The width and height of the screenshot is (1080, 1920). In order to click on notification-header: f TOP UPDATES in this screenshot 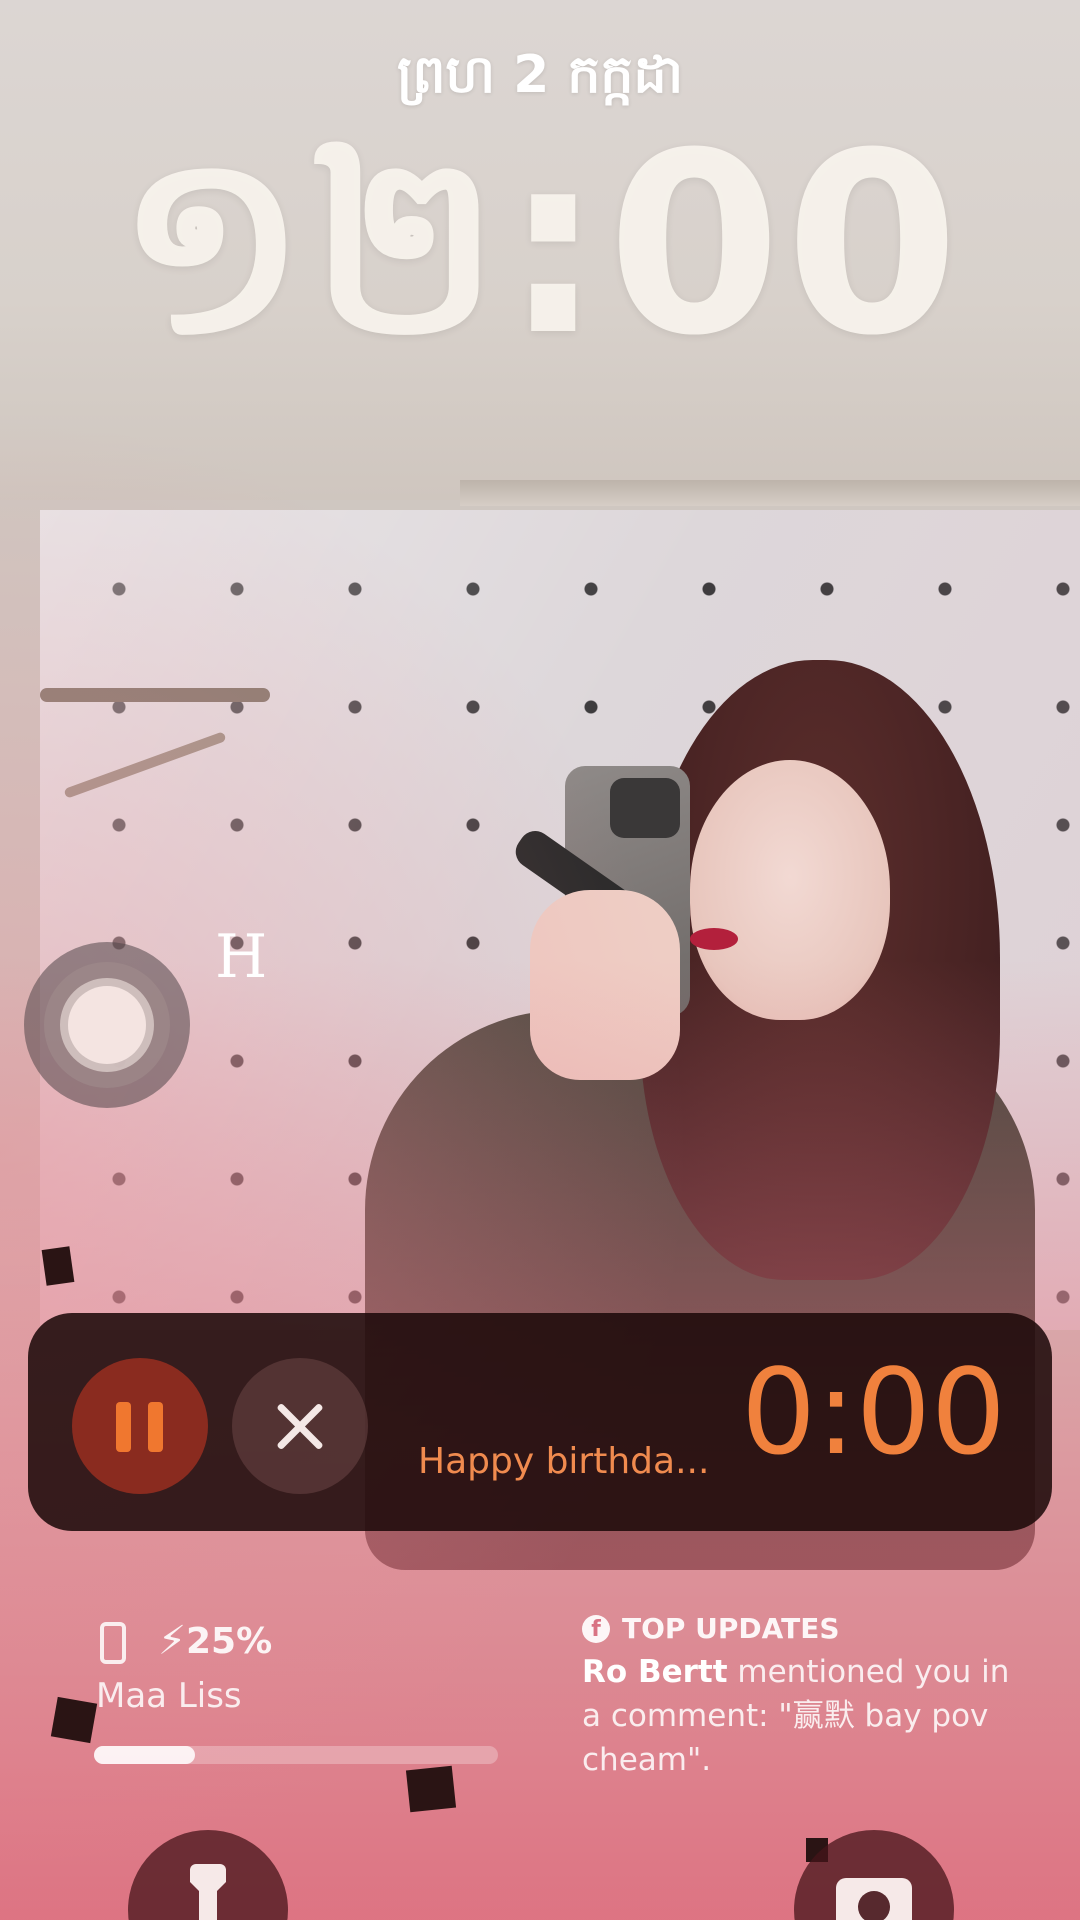, I will do `click(711, 1628)`.